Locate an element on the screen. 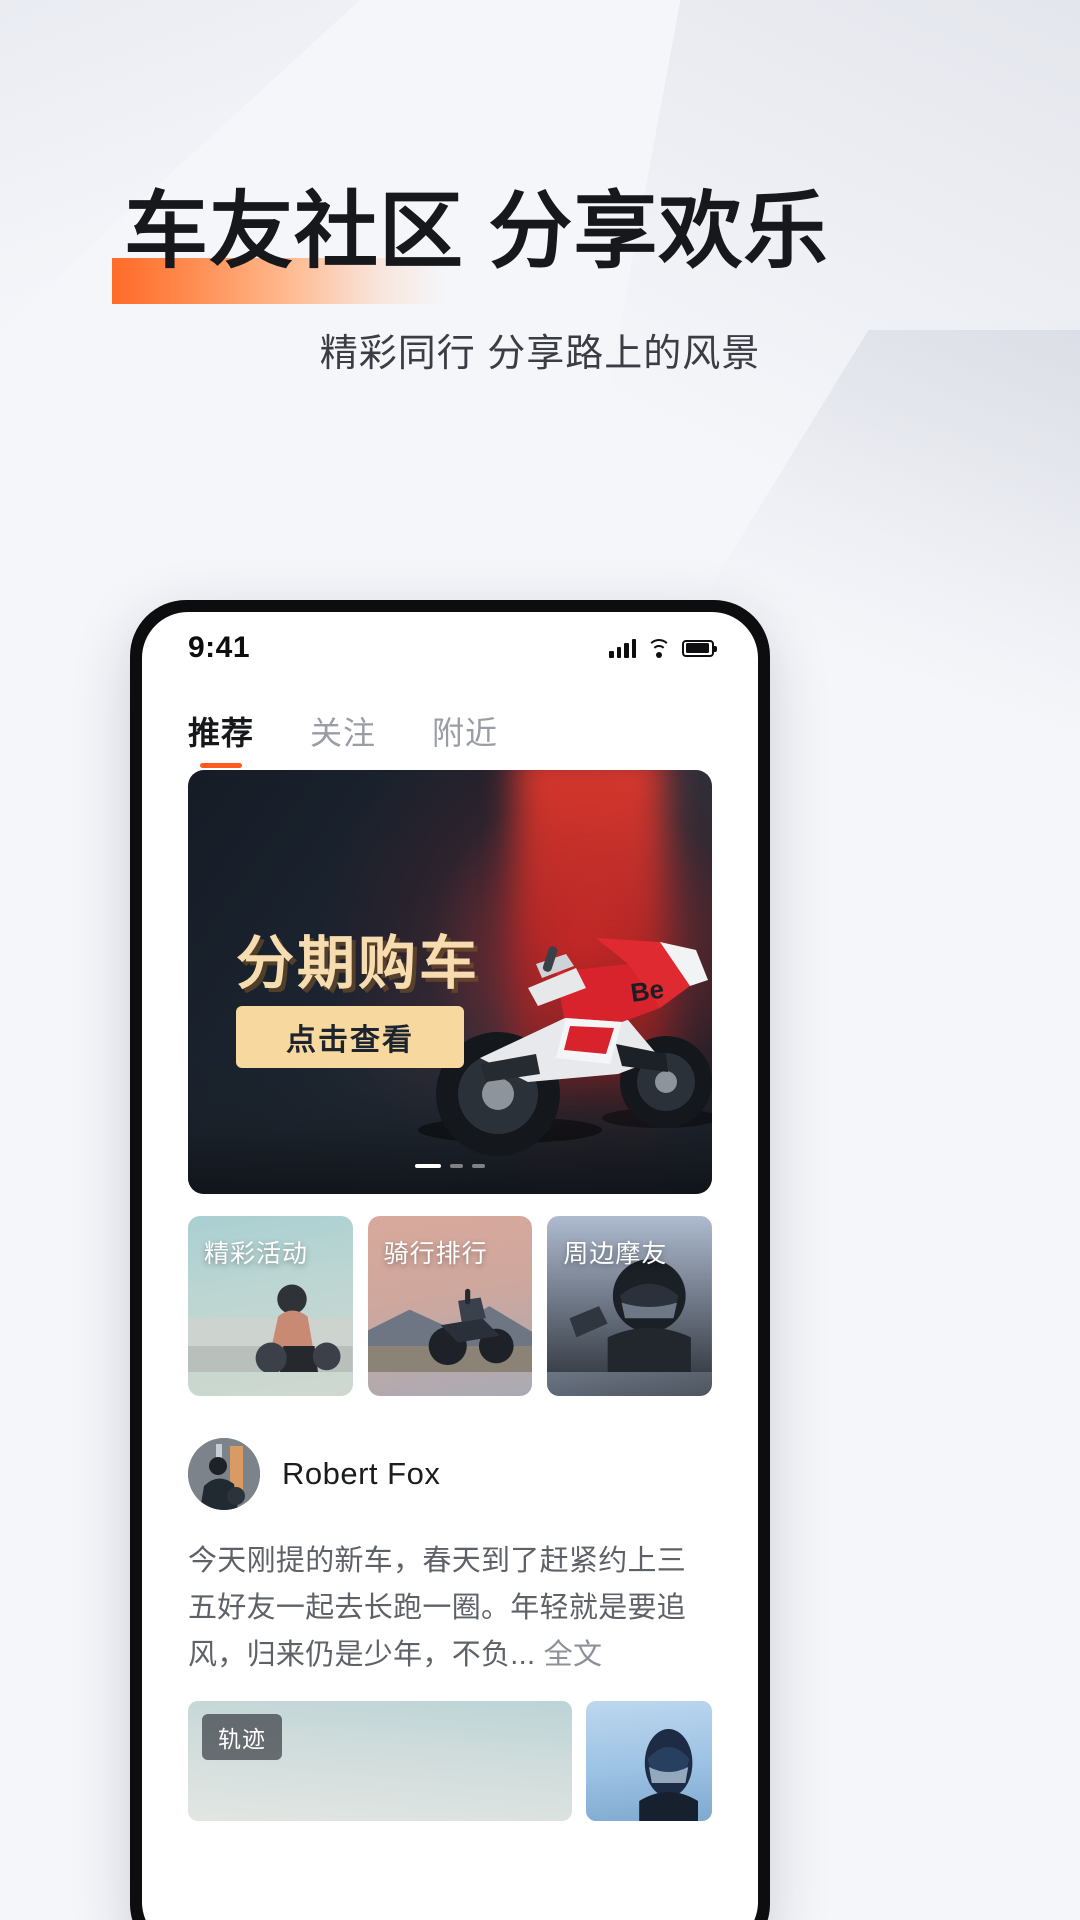  headline-wrapper: 车友社区 分享欢乐 is located at coordinates (470, 244).